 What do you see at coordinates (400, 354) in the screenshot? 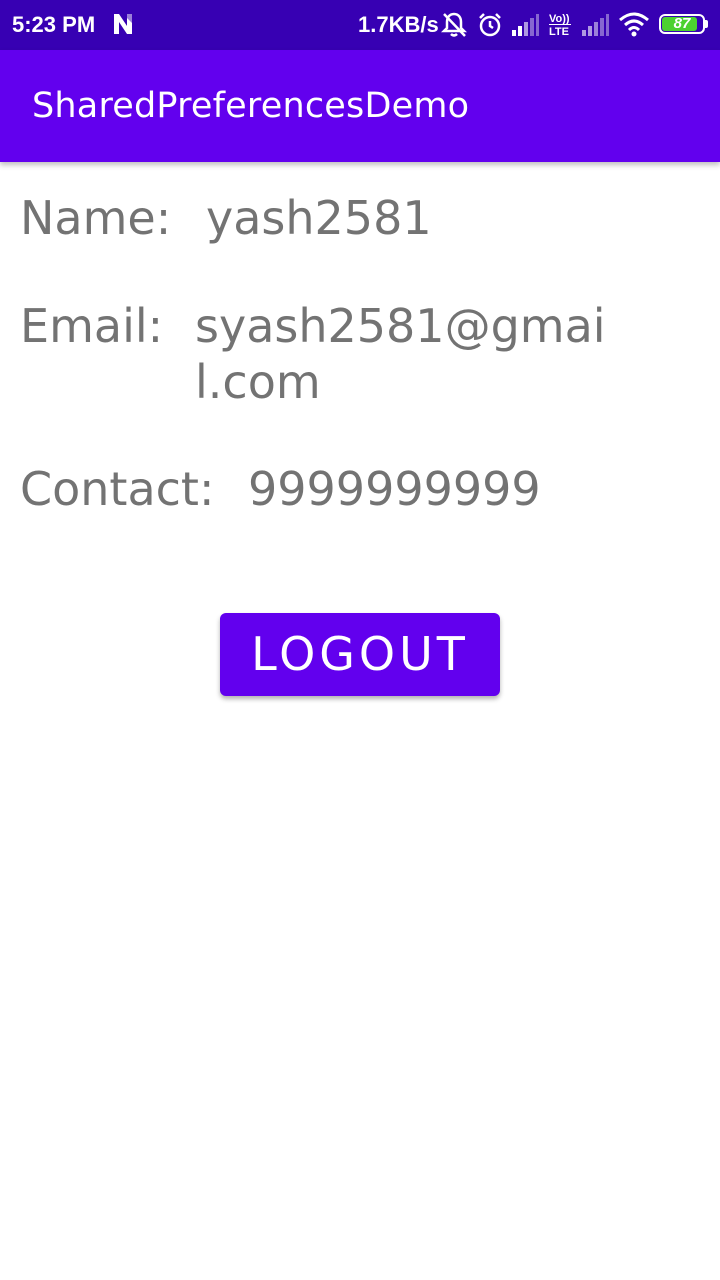
I see `email-value: syash2581@gmail.com` at bounding box center [400, 354].